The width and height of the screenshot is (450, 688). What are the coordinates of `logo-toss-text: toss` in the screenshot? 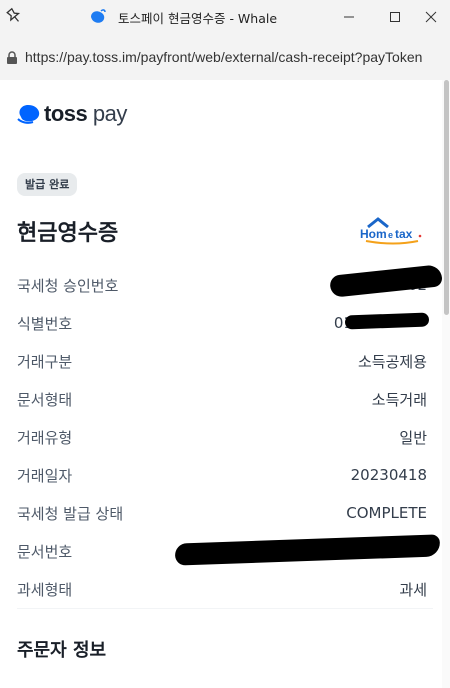 It's located at (66, 113).